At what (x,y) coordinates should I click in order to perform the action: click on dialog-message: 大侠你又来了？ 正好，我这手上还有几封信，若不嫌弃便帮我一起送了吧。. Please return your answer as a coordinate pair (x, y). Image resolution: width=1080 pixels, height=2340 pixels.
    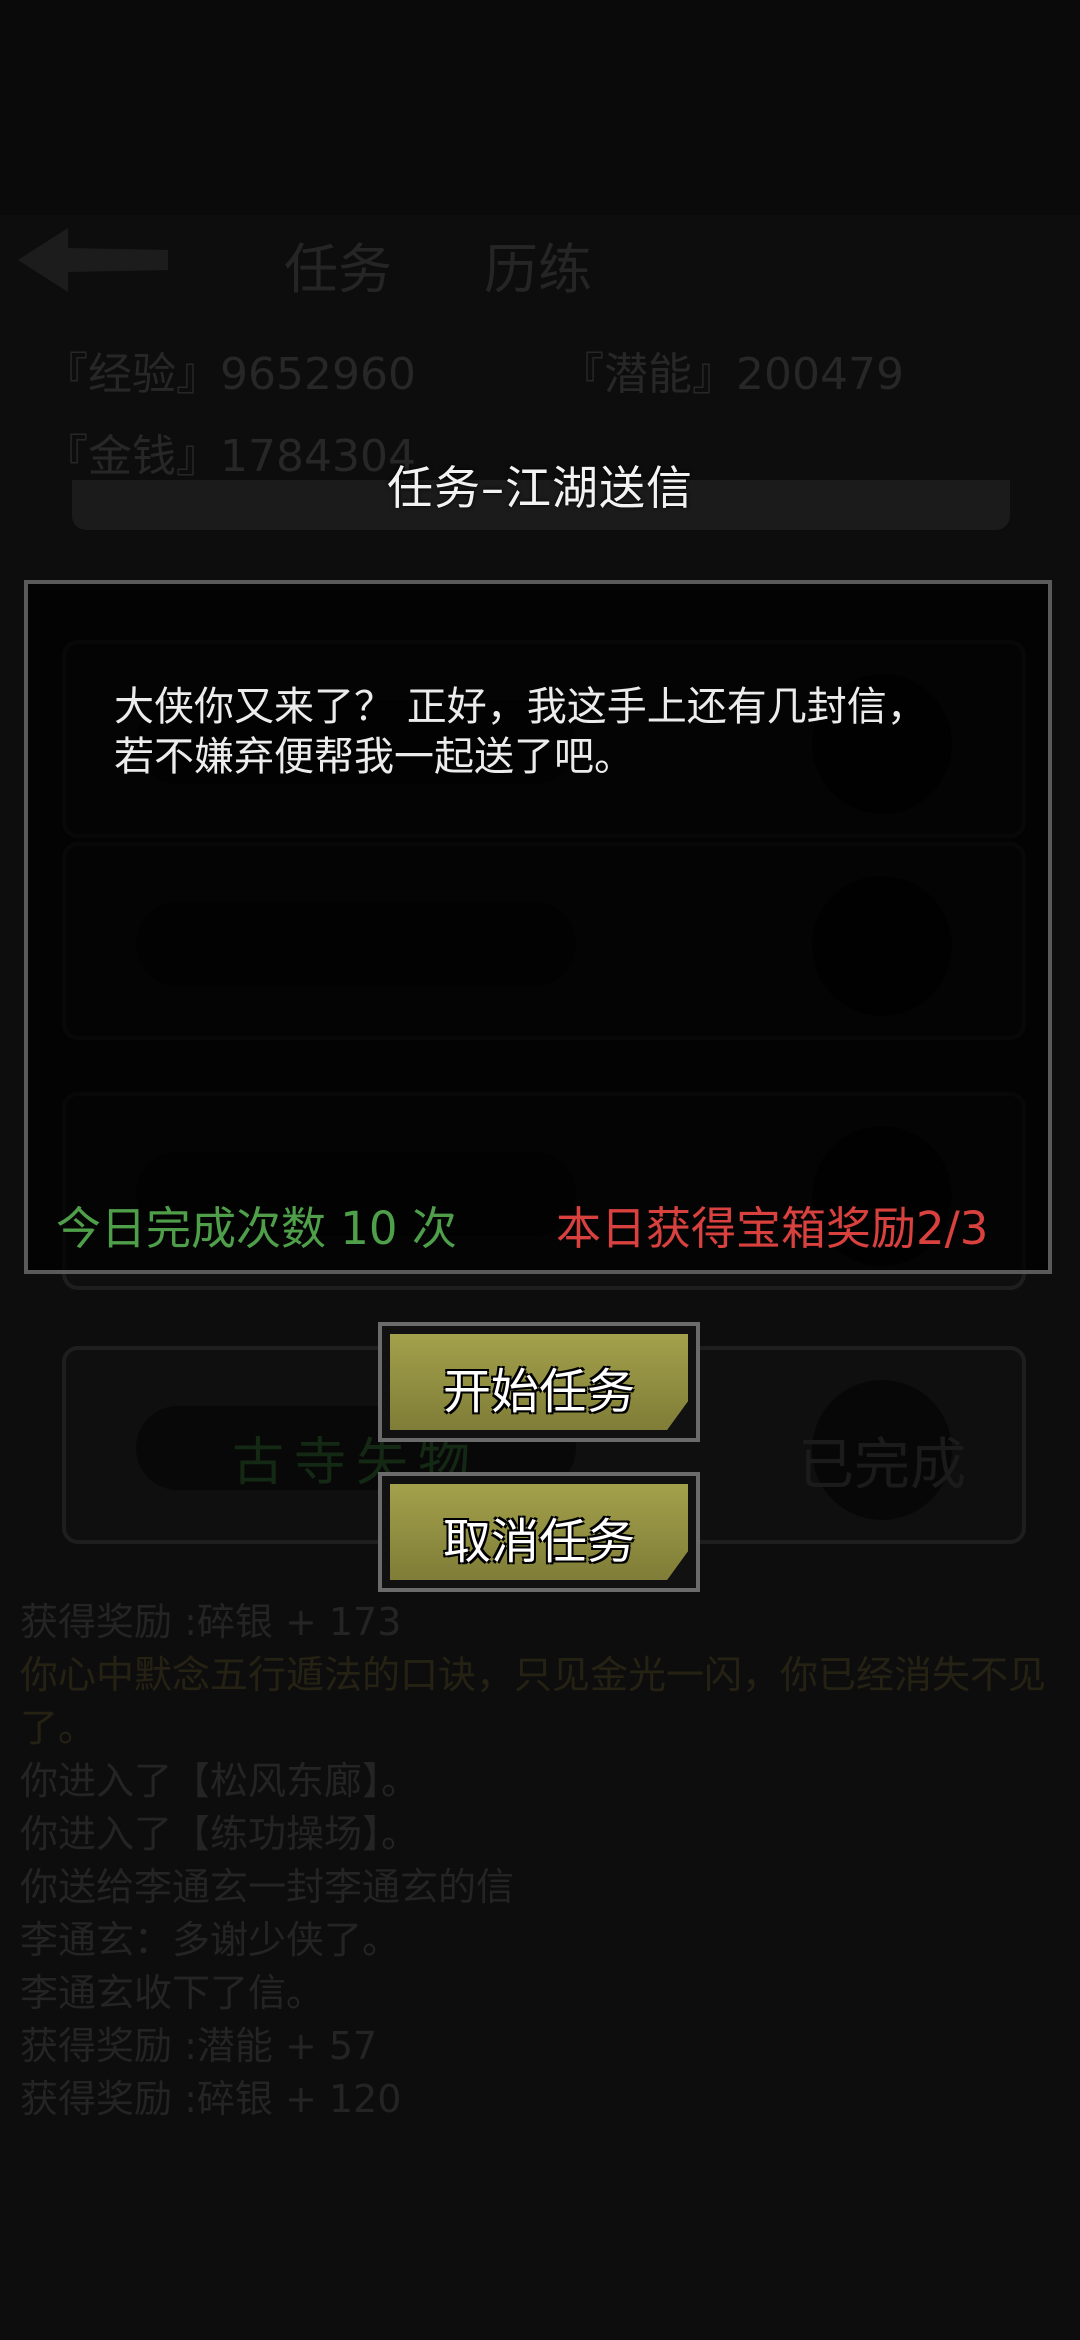
    Looking at the image, I should click on (520, 732).